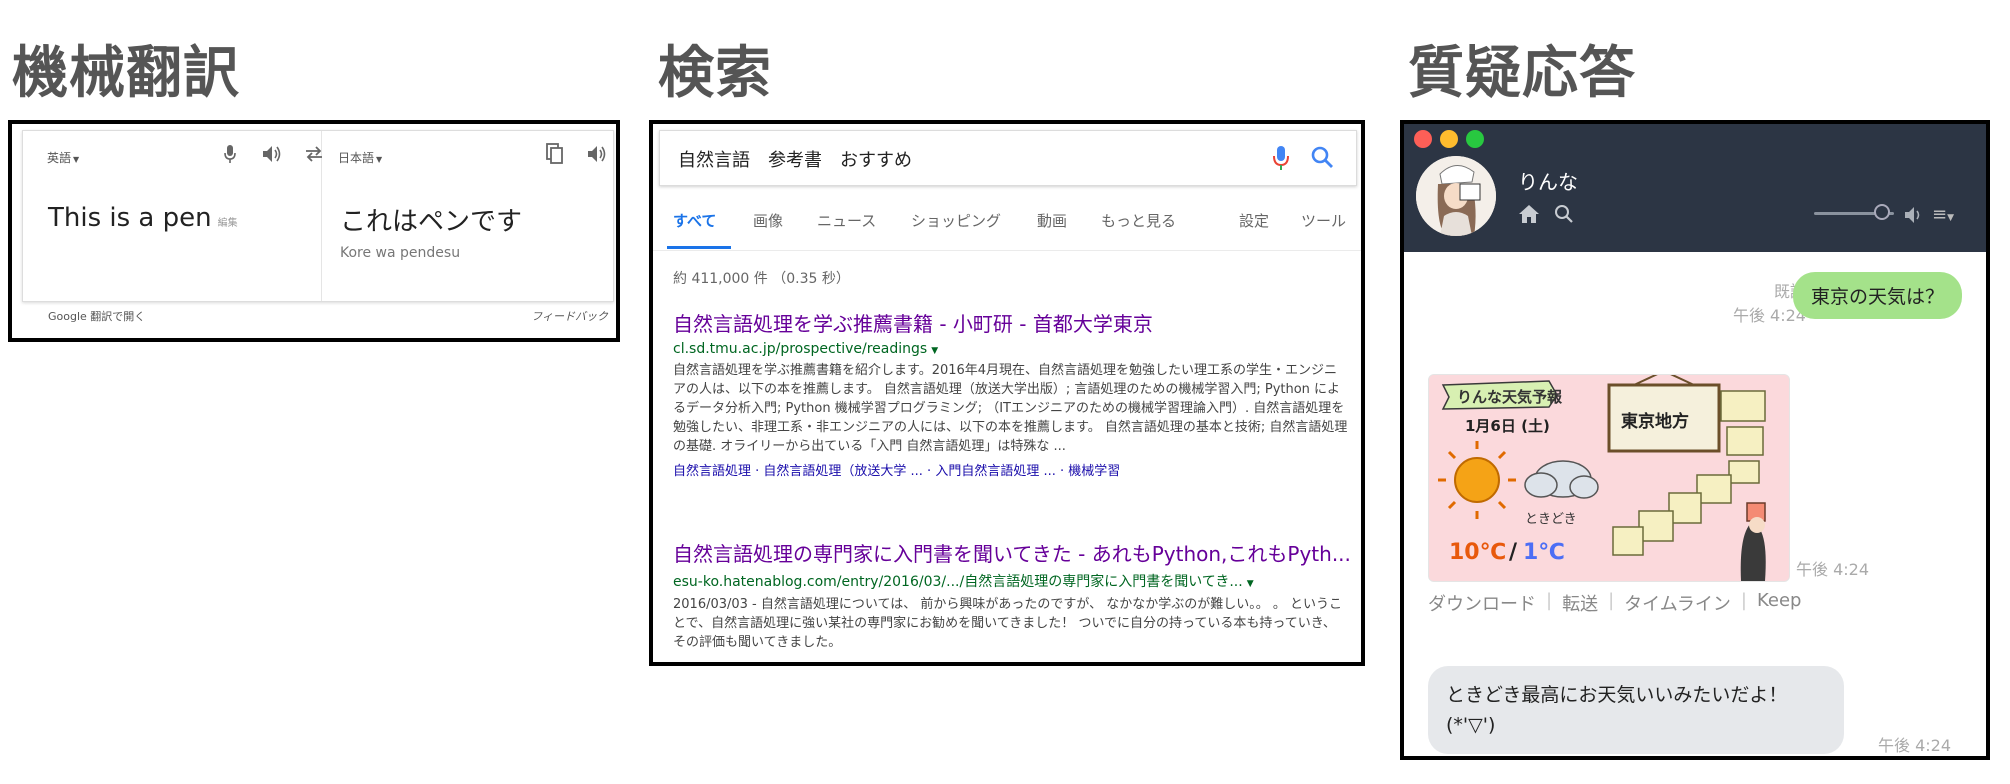 This screenshot has width=2010, height=784. What do you see at coordinates (1507, 426) in the screenshot?
I see `weather-date-text: 1月6日 (土)` at bounding box center [1507, 426].